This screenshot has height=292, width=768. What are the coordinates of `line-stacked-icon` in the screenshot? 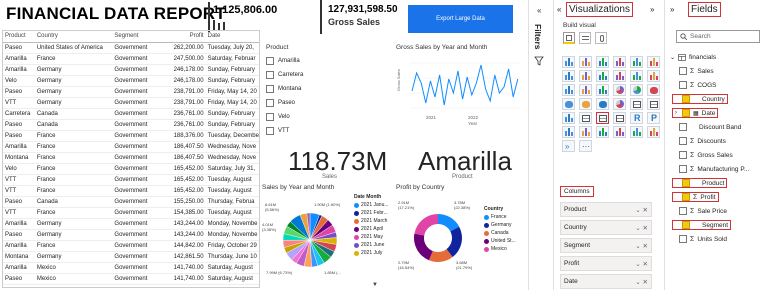 It's located at (636, 76).